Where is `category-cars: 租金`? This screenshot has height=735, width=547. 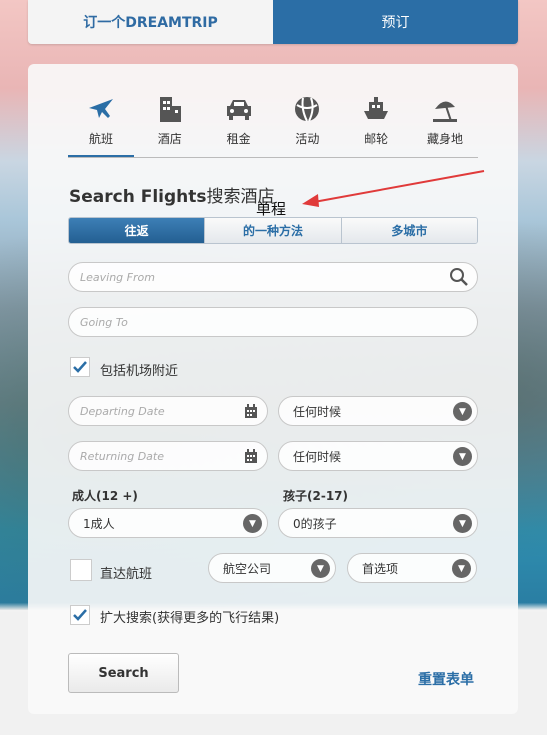
category-cars: 租金 is located at coordinates (239, 125).